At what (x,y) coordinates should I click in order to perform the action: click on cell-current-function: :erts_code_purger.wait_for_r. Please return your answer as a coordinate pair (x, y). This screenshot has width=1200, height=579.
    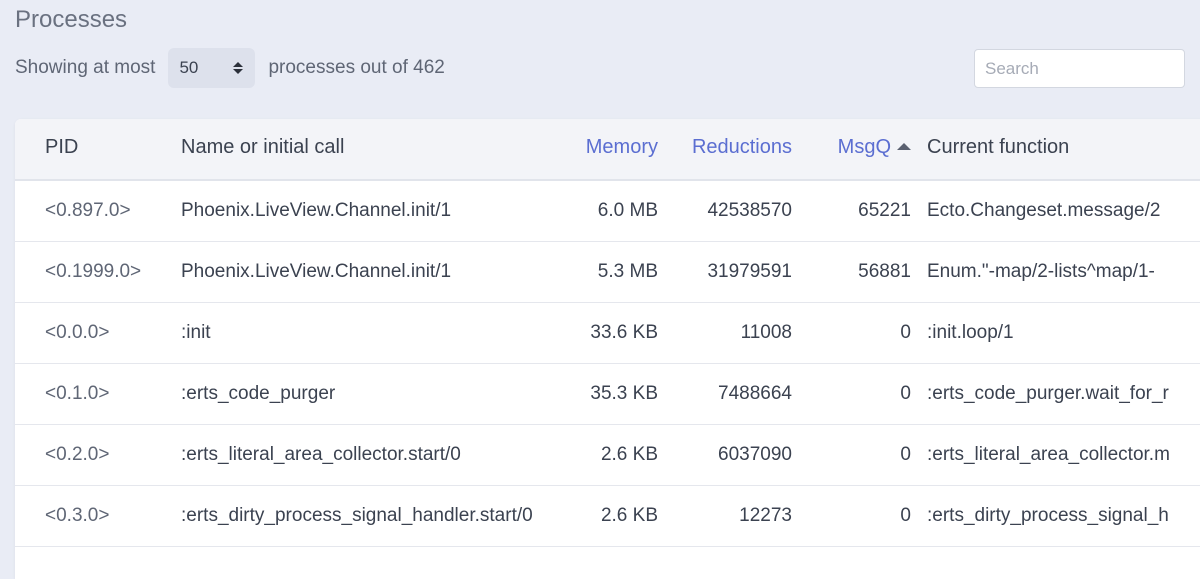
    Looking at the image, I should click on (1048, 393).